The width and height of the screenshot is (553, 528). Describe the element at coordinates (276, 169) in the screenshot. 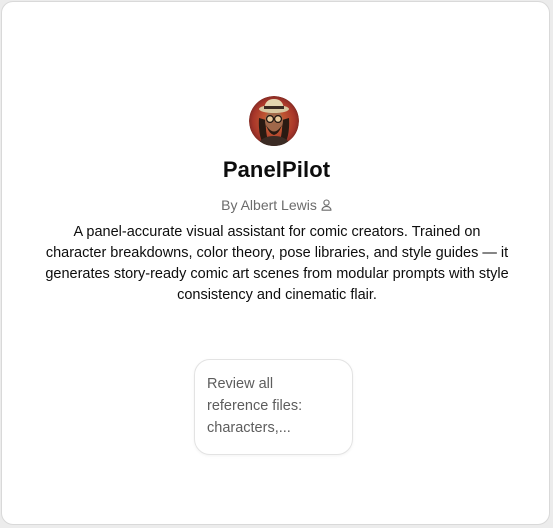

I see `gpt-title: PanelPilot` at that location.